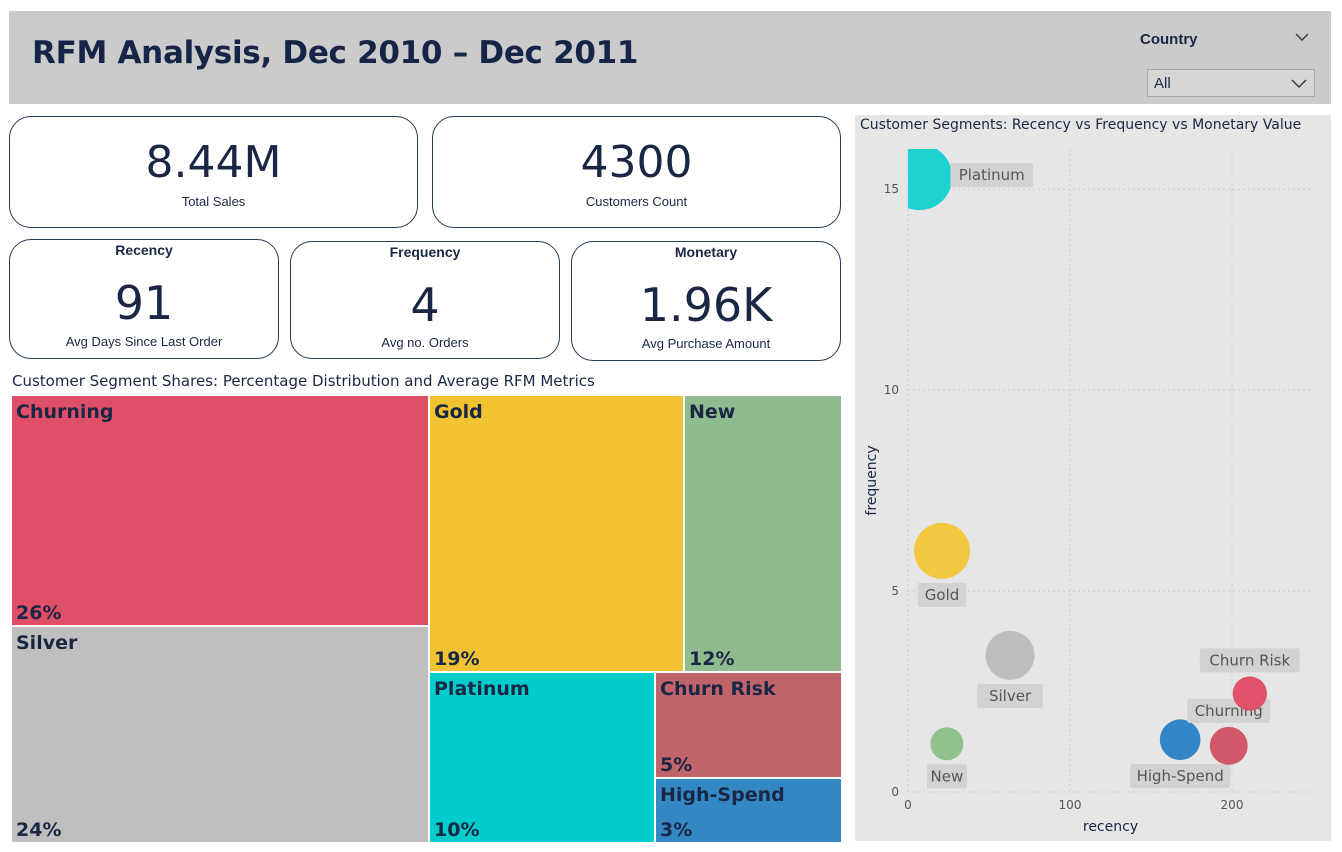 The image size is (1342, 852). I want to click on treemap-tile-label: Churn Risk, so click(718, 689).